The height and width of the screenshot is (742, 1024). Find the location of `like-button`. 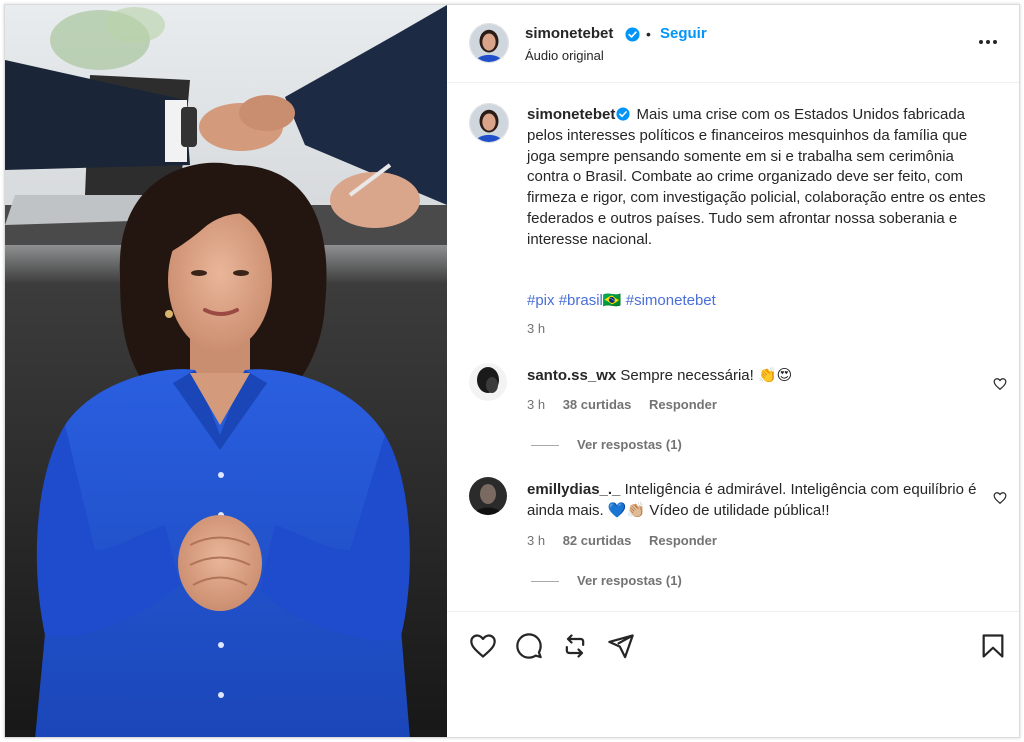

like-button is located at coordinates (483, 646).